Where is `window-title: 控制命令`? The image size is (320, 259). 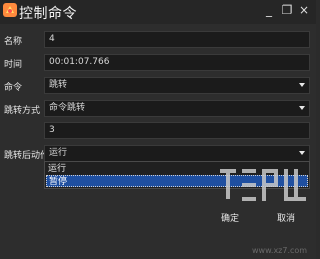 window-title: 控制命令 is located at coordinates (48, 14).